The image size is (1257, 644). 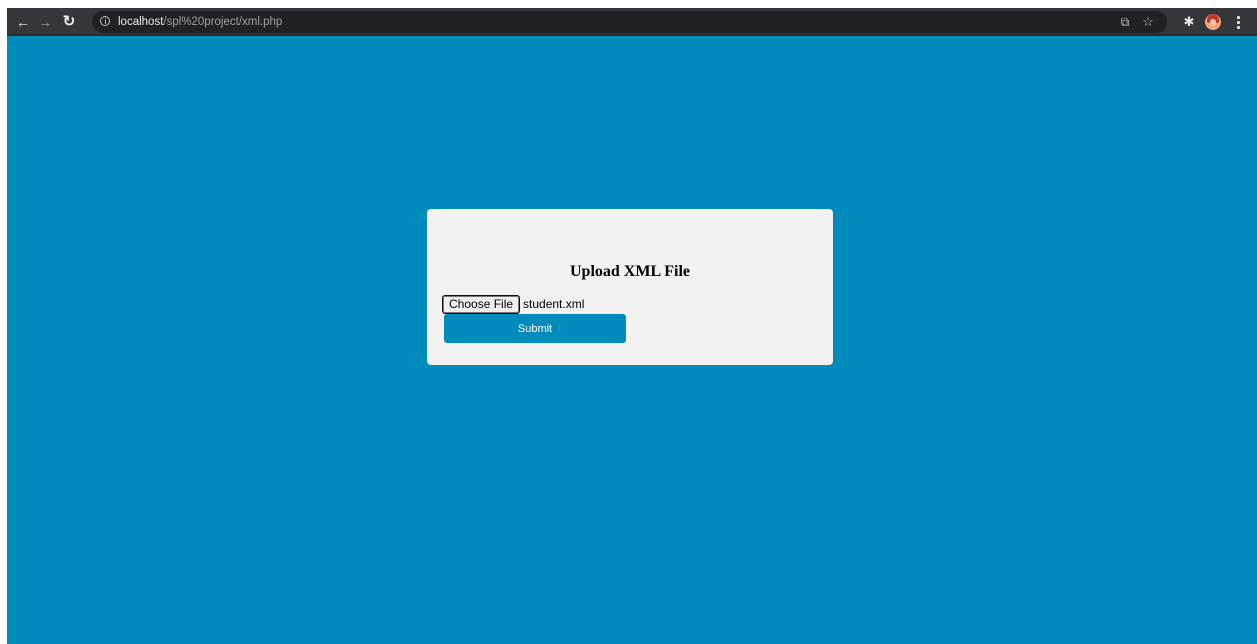 I want to click on back-icon: ←, so click(x=23, y=22).